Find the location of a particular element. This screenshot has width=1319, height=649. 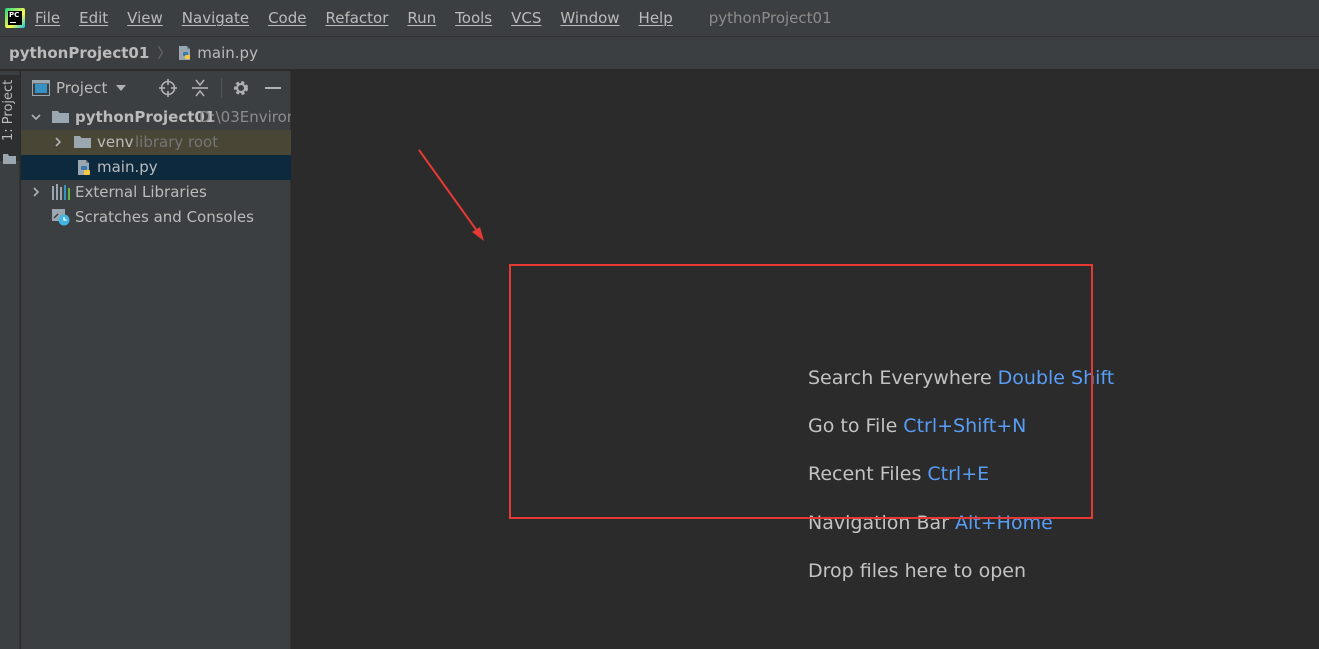

tree-label-project: pythonProject01 is located at coordinates (145, 117).